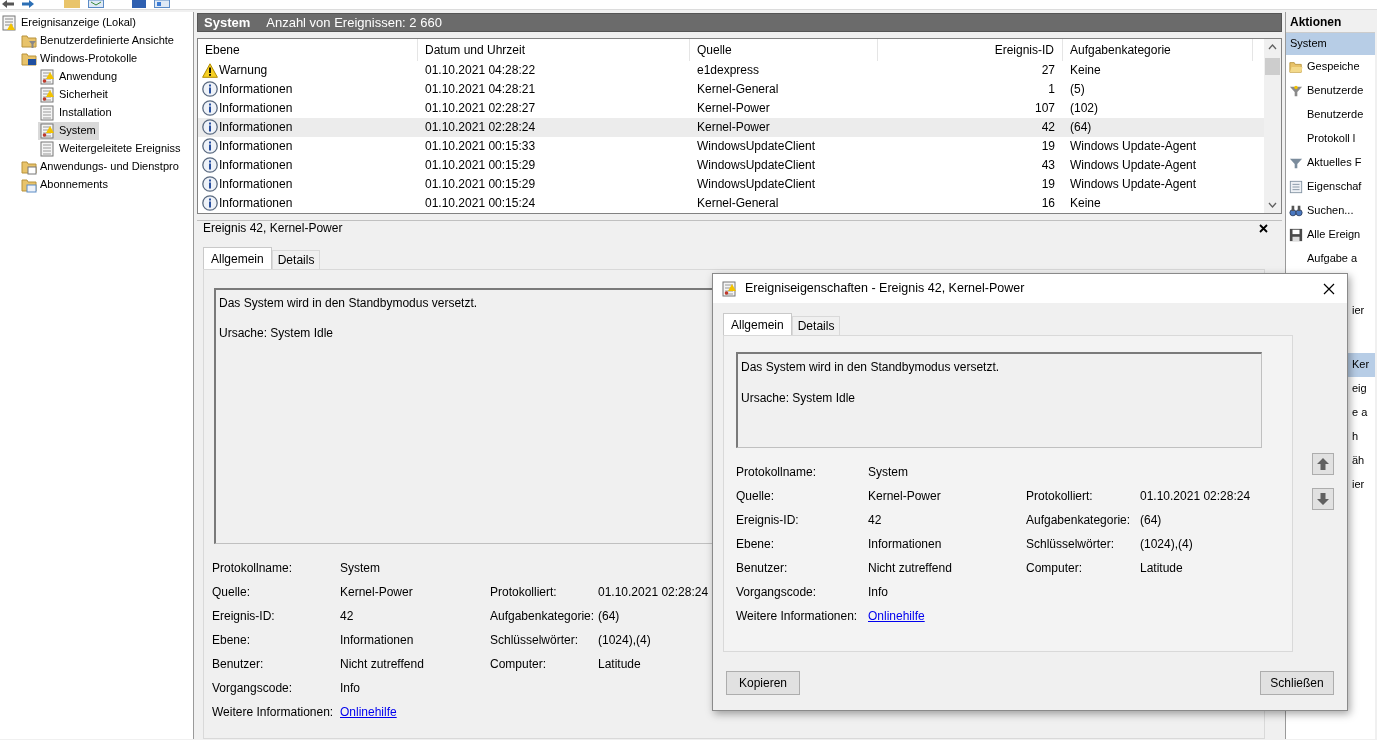 This screenshot has height=740, width=1377. I want to click on tree-item: Ereignisanzeige (Lokal), so click(69, 23).